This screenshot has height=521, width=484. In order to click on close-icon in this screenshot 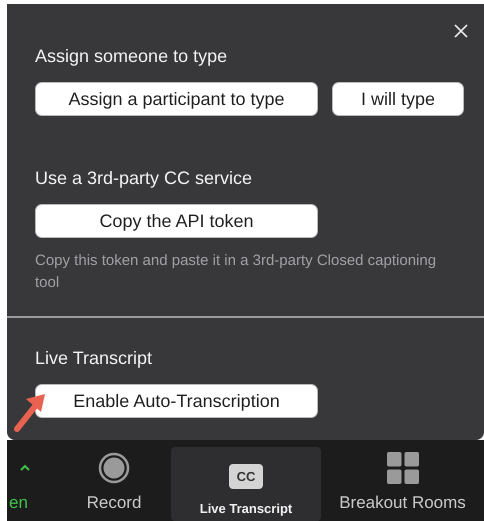, I will do `click(461, 31)`.